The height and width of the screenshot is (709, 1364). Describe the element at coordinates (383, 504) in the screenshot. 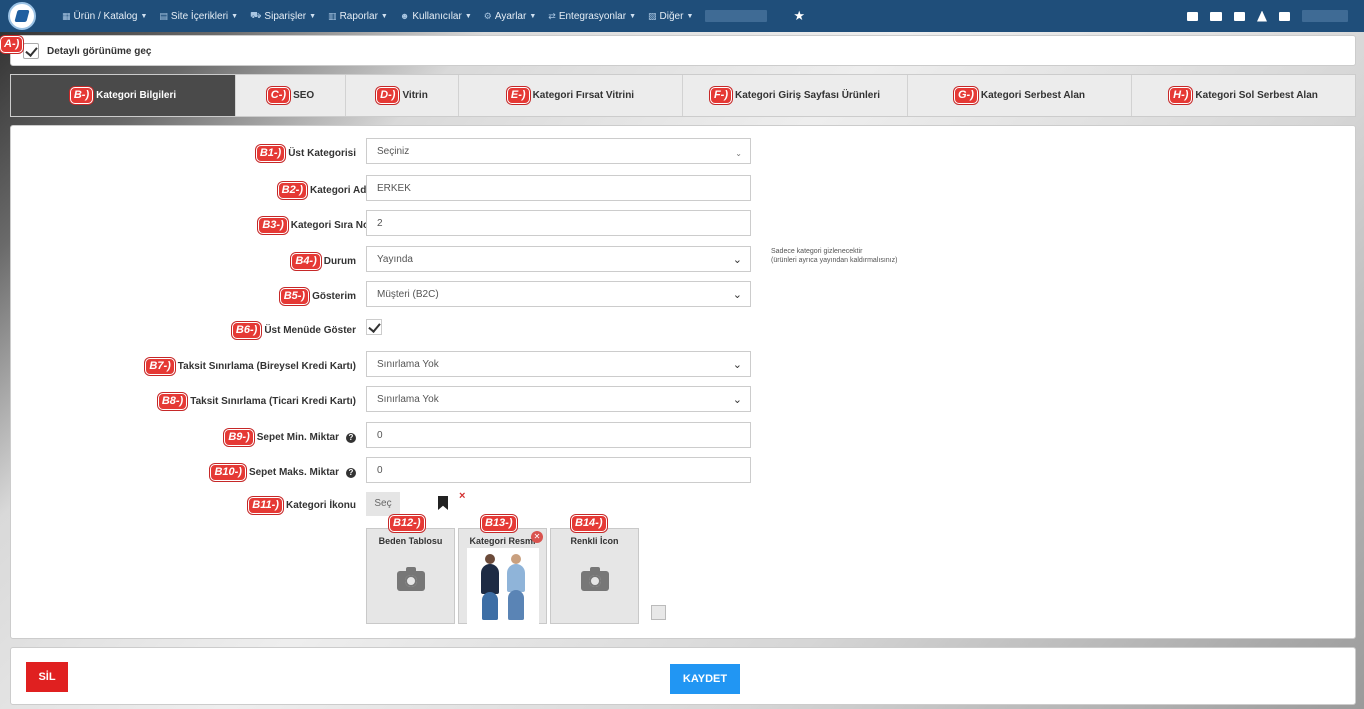

I see `select-icon-button: Seç` at that location.